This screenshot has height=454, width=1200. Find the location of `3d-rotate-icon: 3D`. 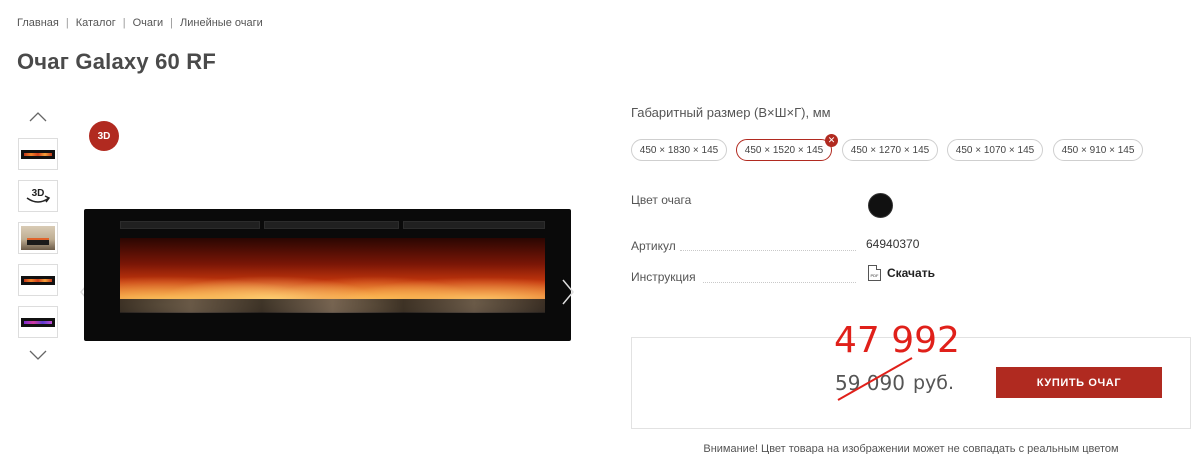

3d-rotate-icon: 3D is located at coordinates (38, 195).